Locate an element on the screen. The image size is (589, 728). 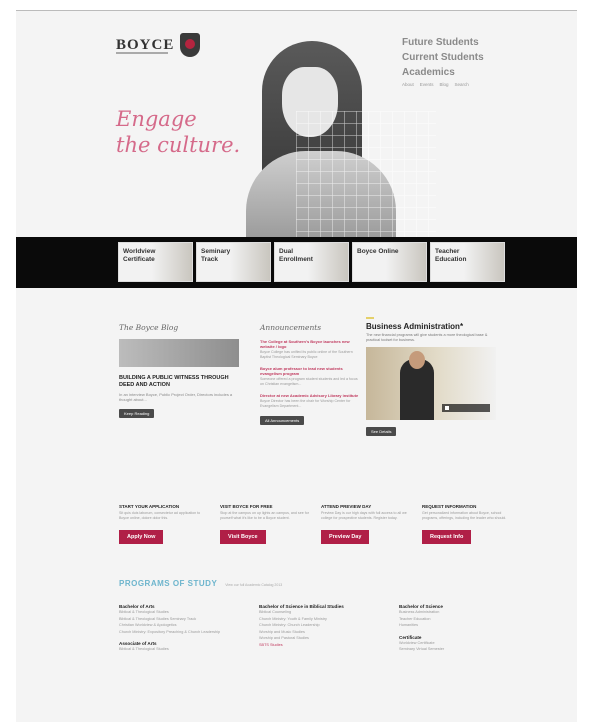
feature-video is located at coordinates (431, 383).